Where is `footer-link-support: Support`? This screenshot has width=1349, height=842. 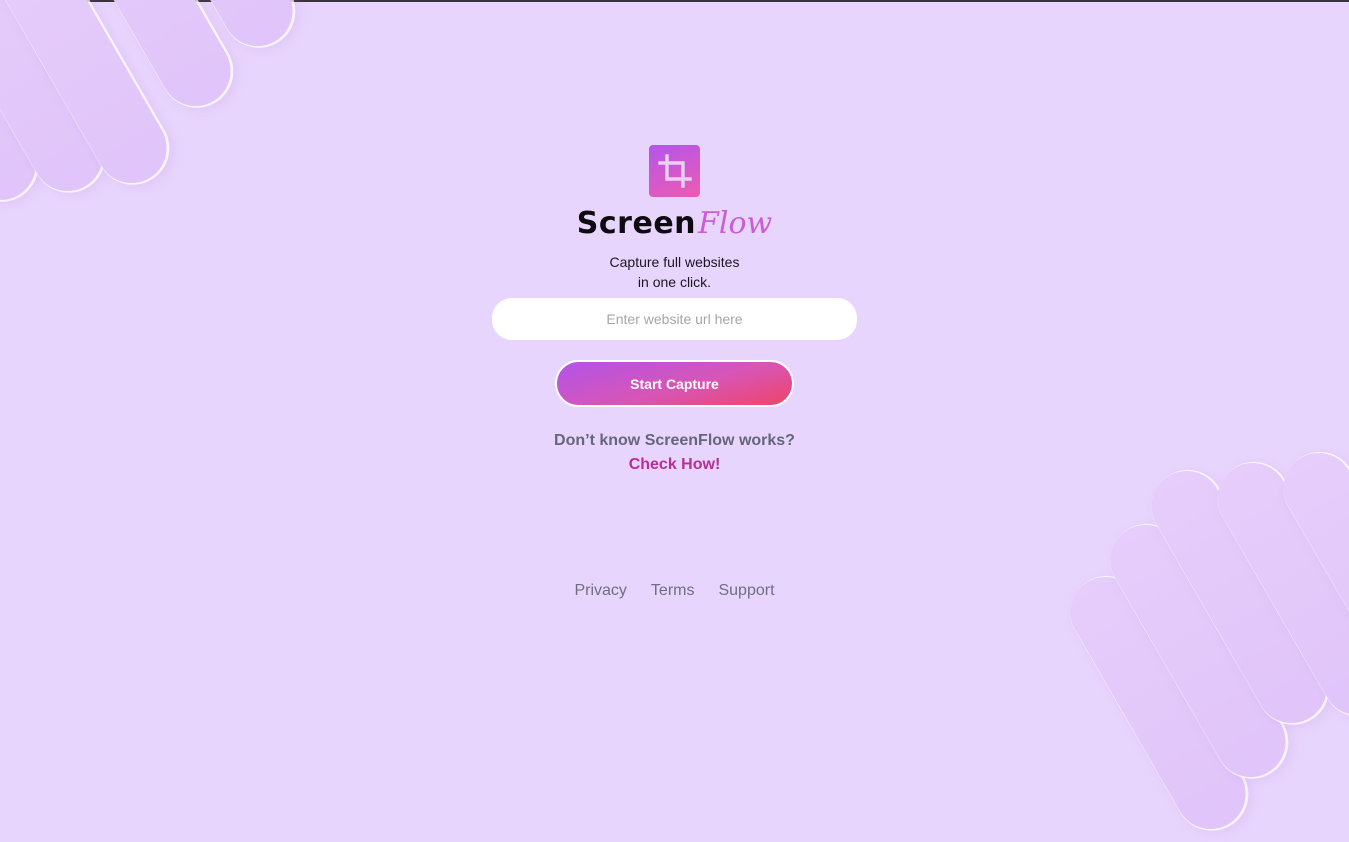 footer-link-support: Support is located at coordinates (746, 591).